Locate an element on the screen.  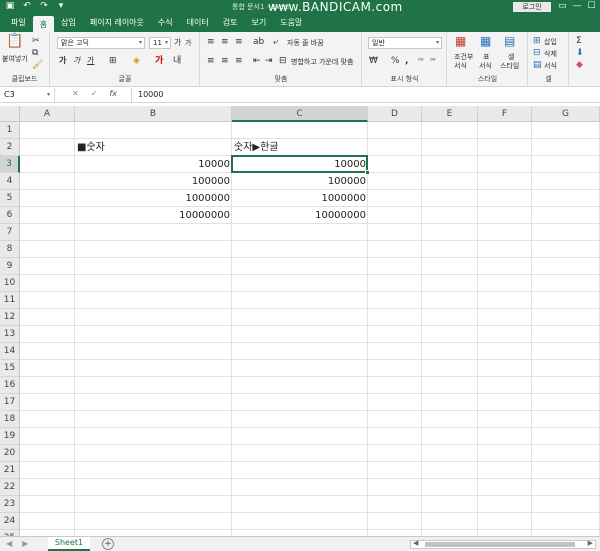
sheet-tab-sheet1: Sheet1 is located at coordinates (69, 544).